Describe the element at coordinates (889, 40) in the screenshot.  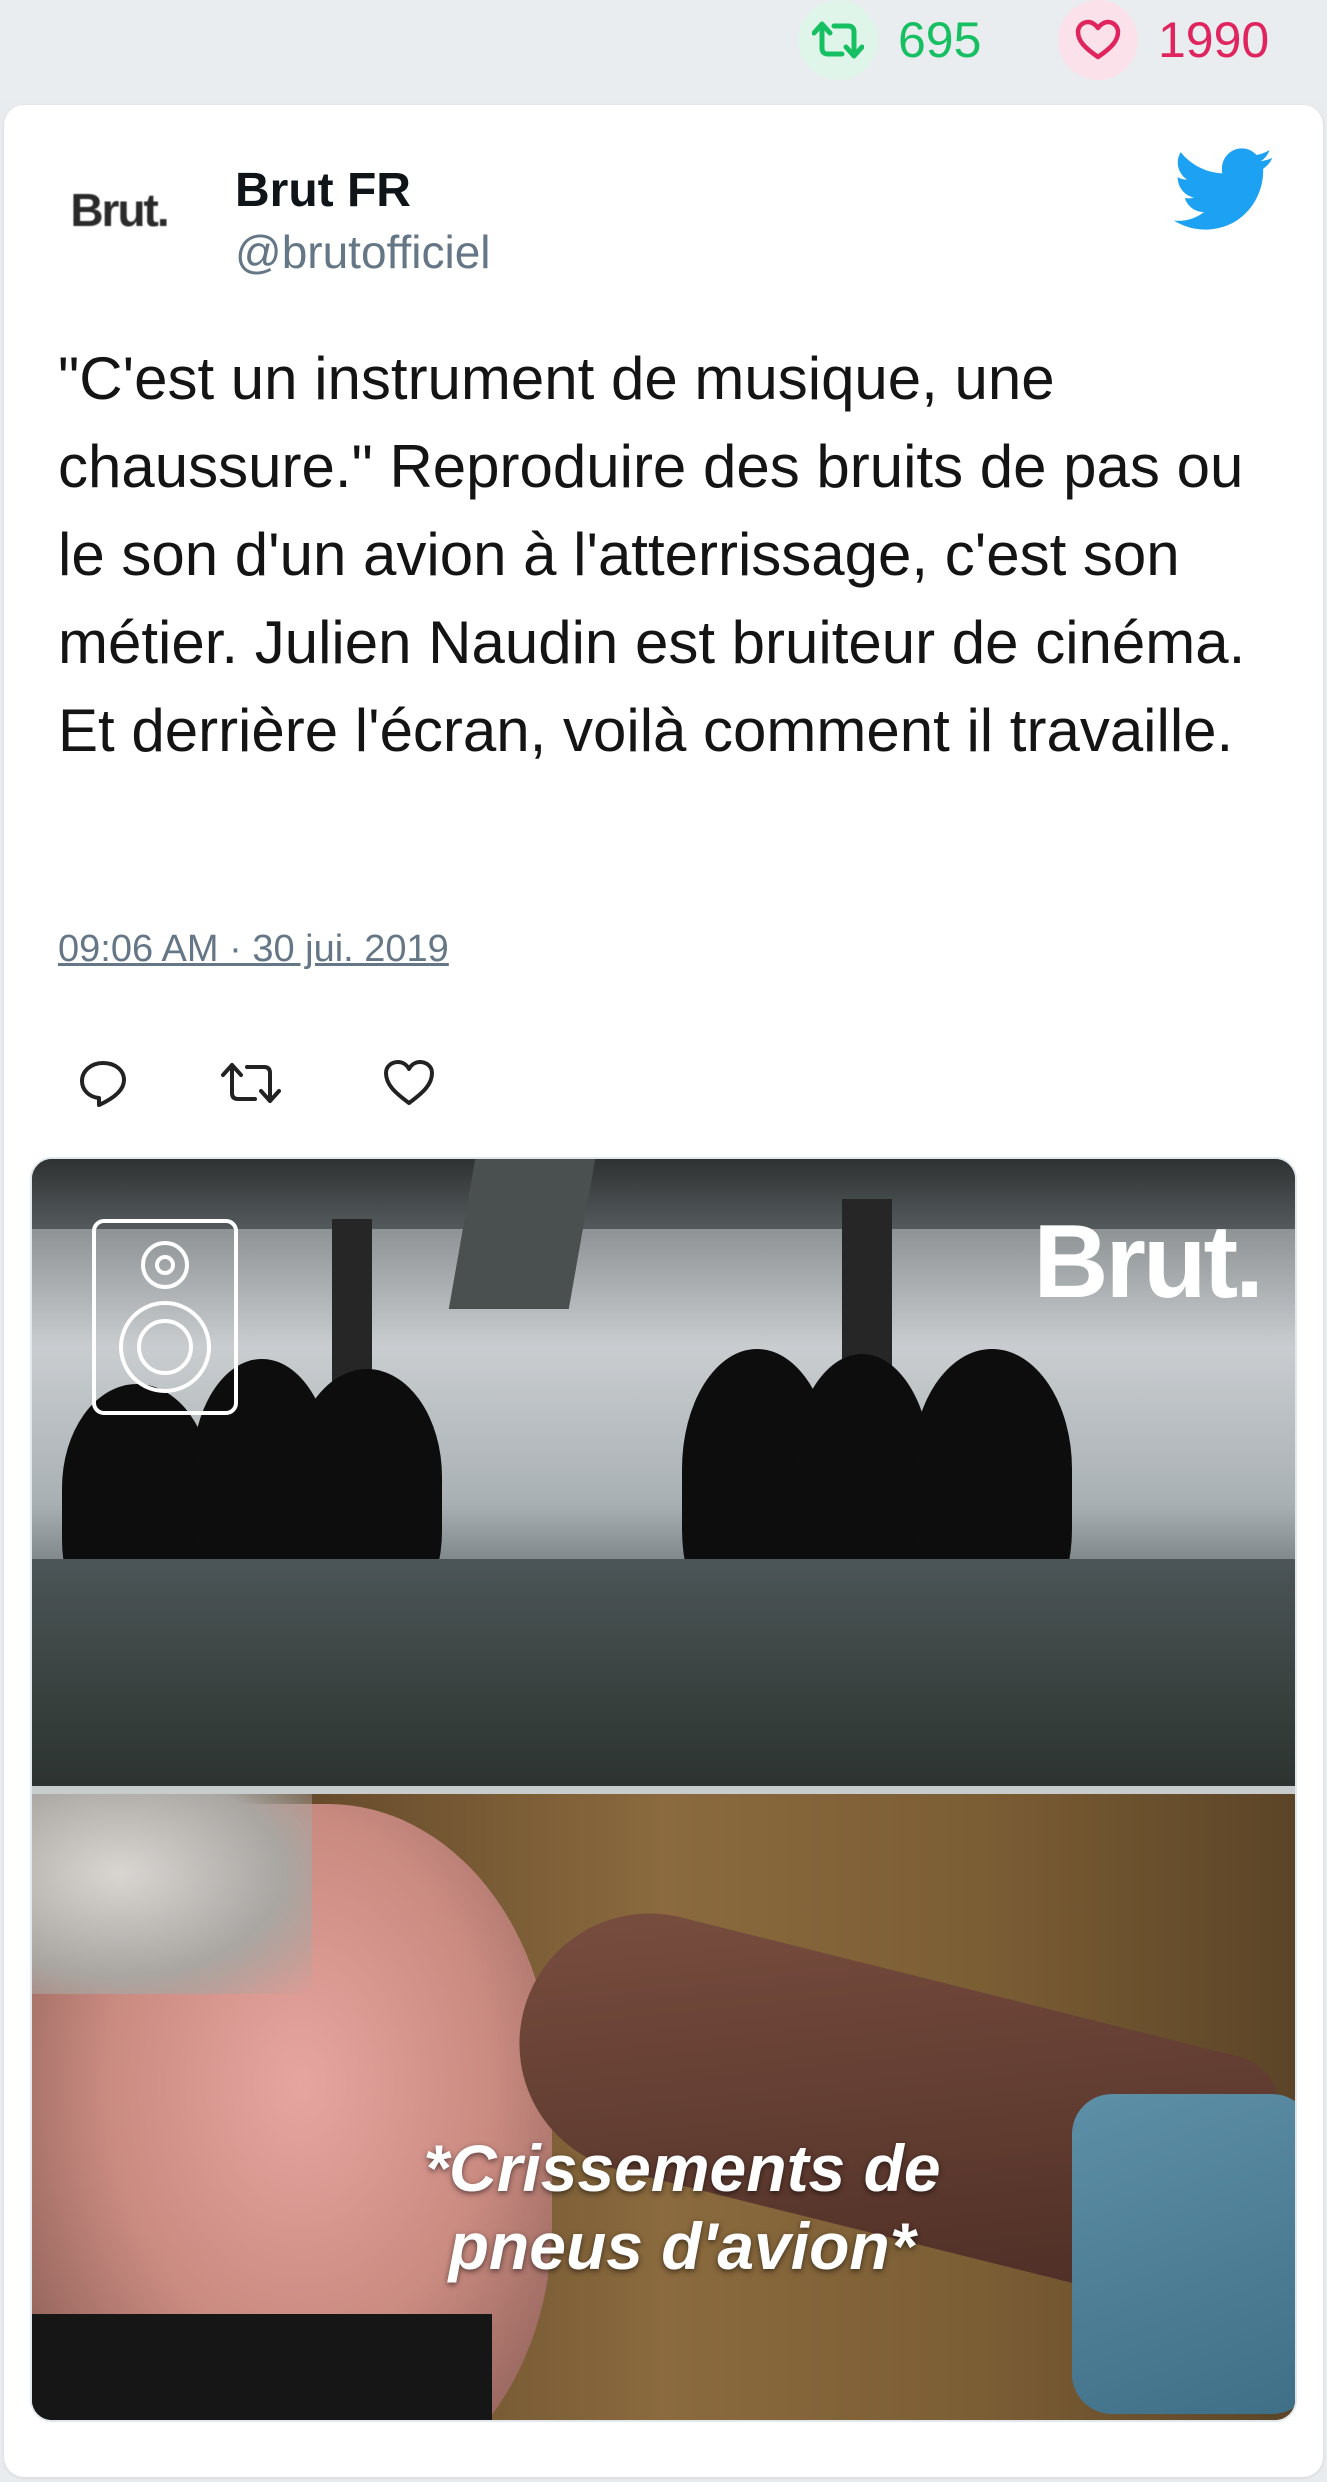
I see `retweet-stat: 695` at that location.